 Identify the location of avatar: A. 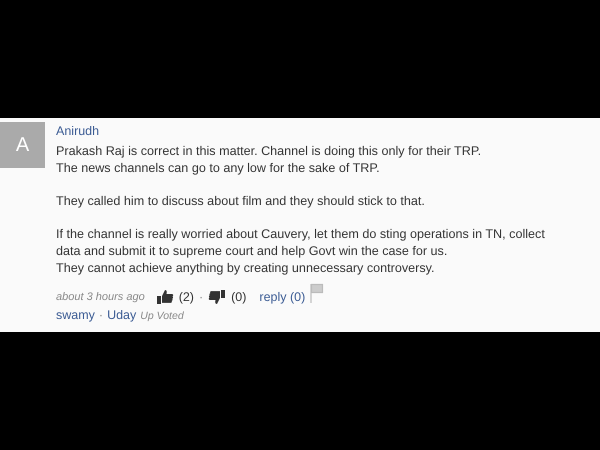
(22, 145).